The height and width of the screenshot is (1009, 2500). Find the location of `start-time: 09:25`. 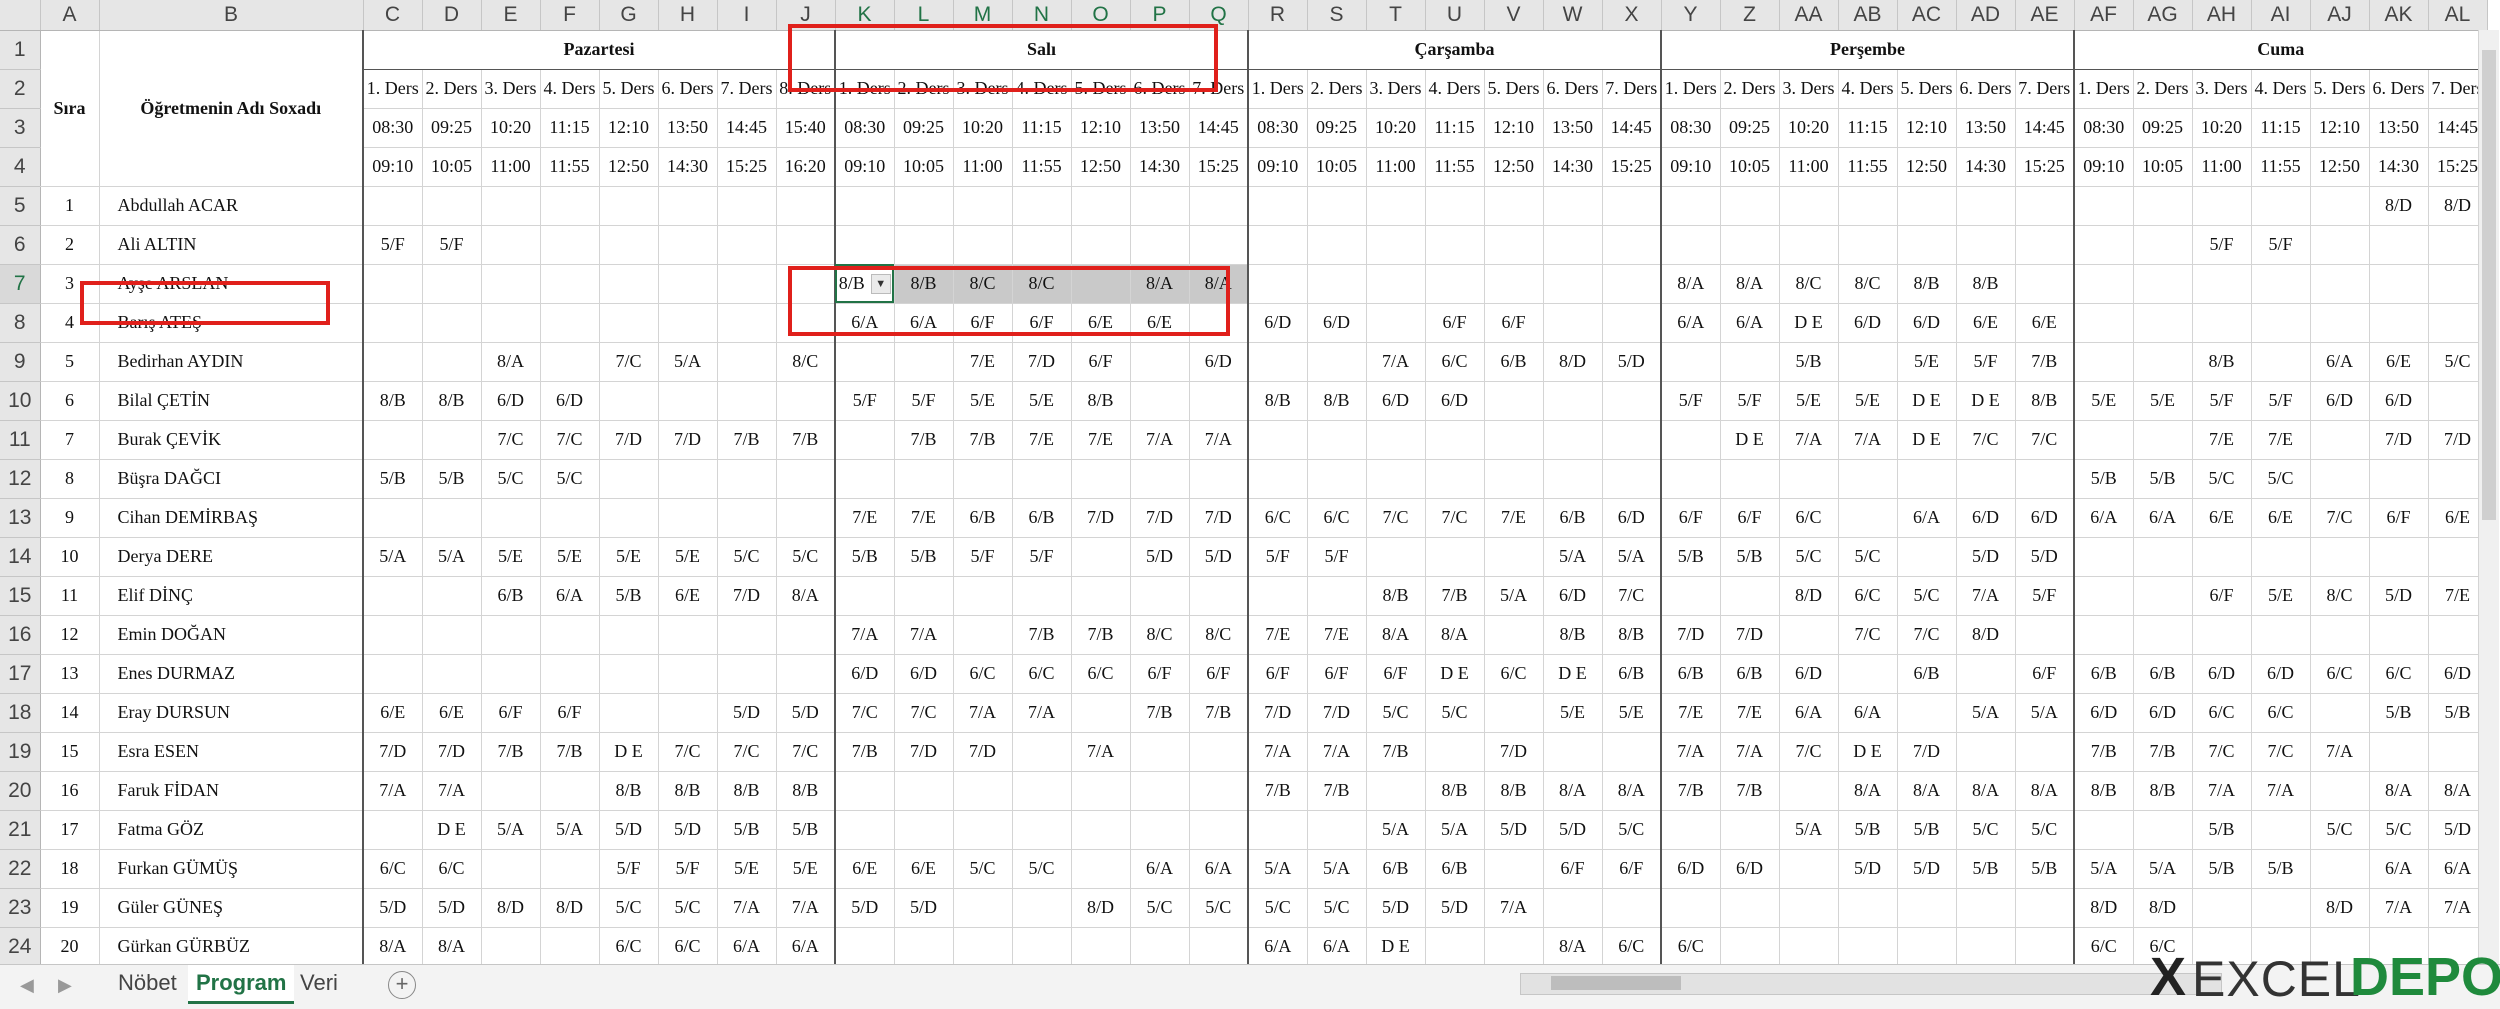

start-time: 09:25 is located at coordinates (1337, 128).